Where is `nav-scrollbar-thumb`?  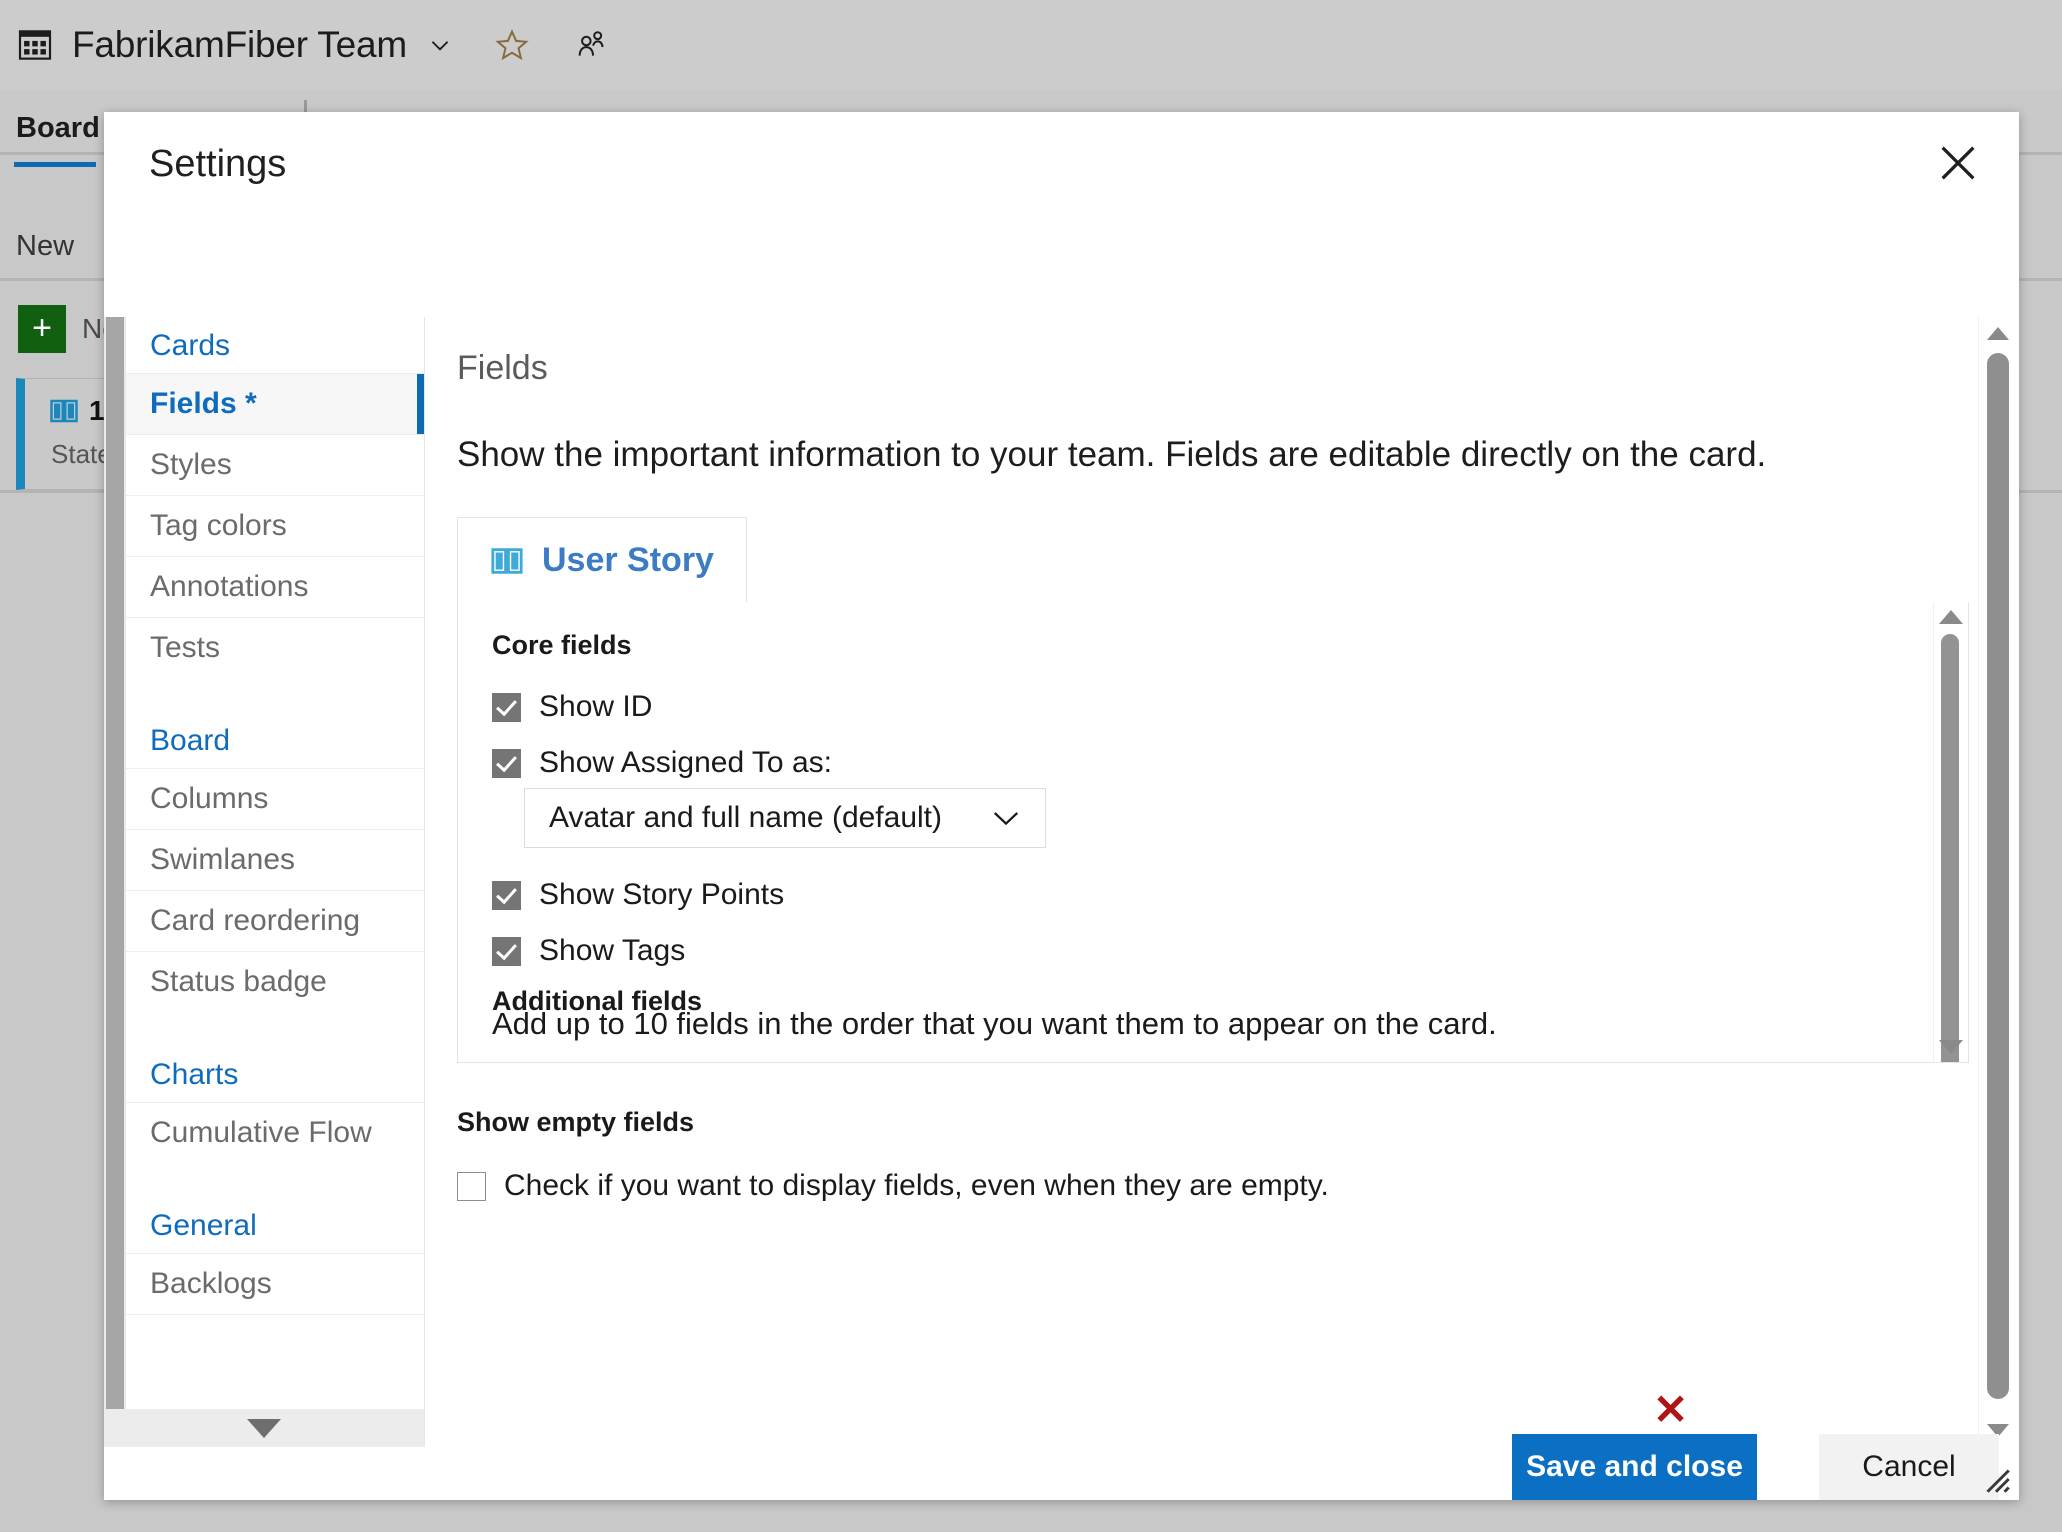 nav-scrollbar-thumb is located at coordinates (115, 865).